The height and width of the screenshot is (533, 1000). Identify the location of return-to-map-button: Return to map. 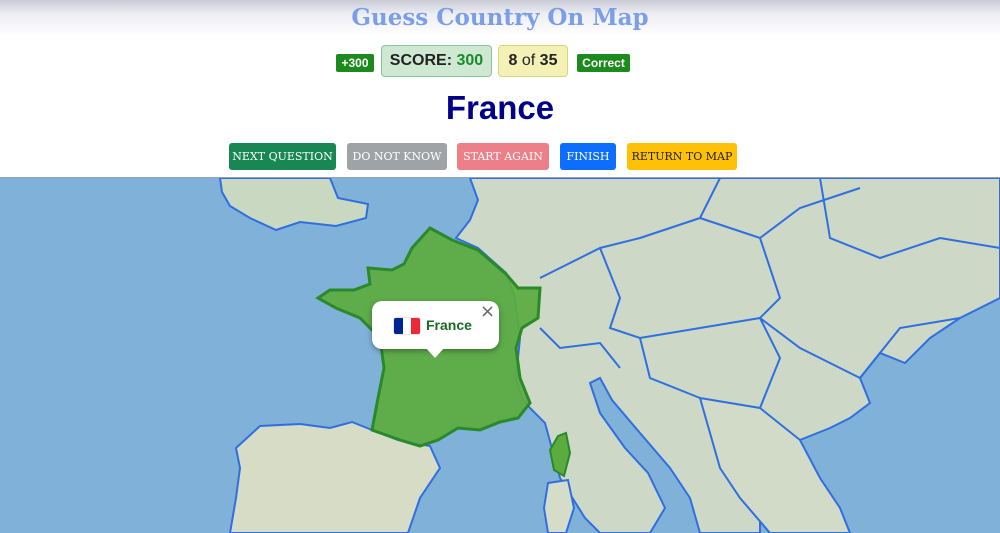
(682, 156).